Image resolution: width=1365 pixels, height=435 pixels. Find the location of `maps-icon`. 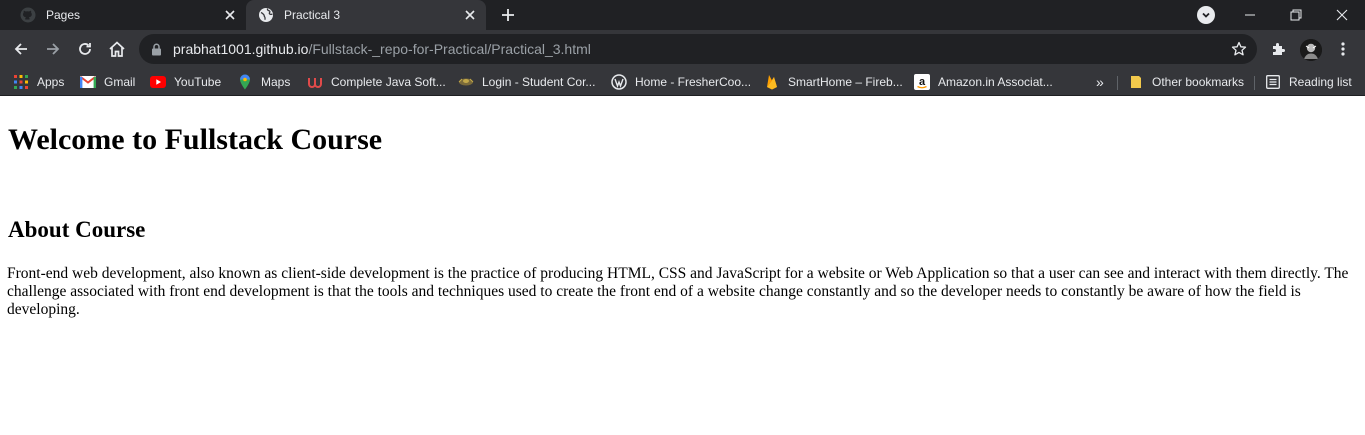

maps-icon is located at coordinates (245, 82).